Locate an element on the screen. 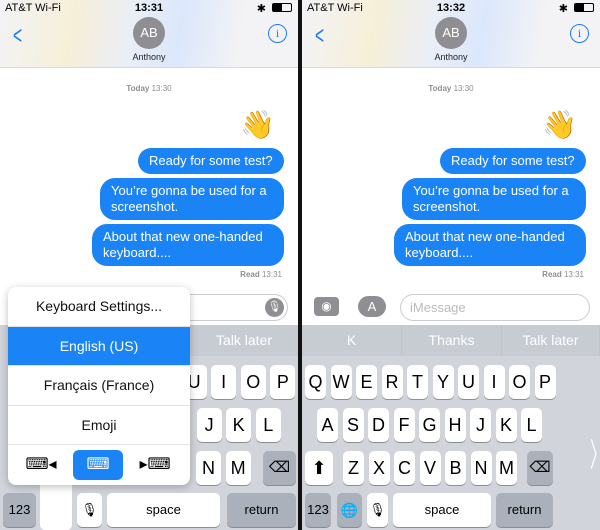 Image resolution: width=600 pixels, height=530 pixels. menu-item: English (US) is located at coordinates (99, 346).